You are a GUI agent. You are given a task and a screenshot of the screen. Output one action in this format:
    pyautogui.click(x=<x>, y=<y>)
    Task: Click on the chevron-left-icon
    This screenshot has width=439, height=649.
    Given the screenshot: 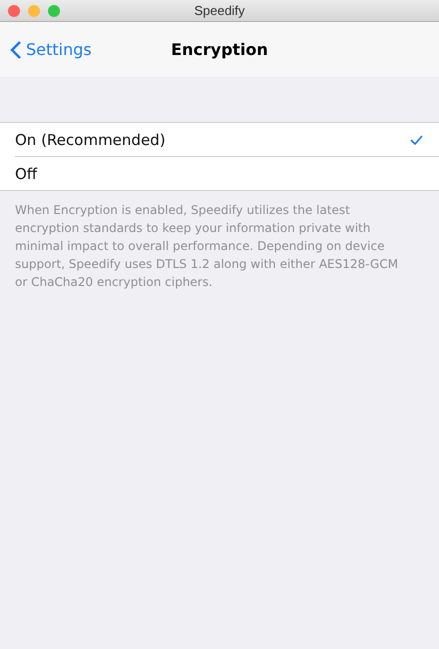 What is the action you would take?
    pyautogui.click(x=16, y=50)
    